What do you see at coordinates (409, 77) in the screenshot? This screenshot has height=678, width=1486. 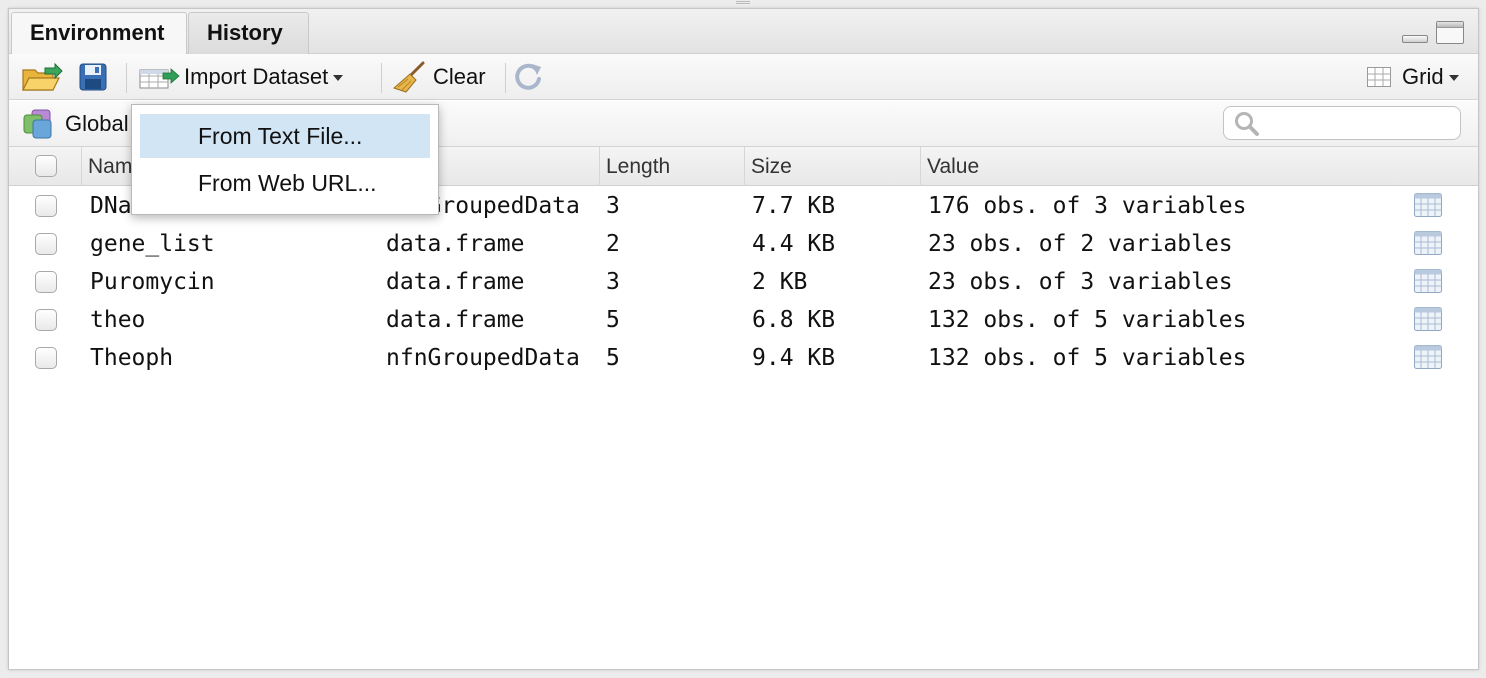 I see `broom-icon` at bounding box center [409, 77].